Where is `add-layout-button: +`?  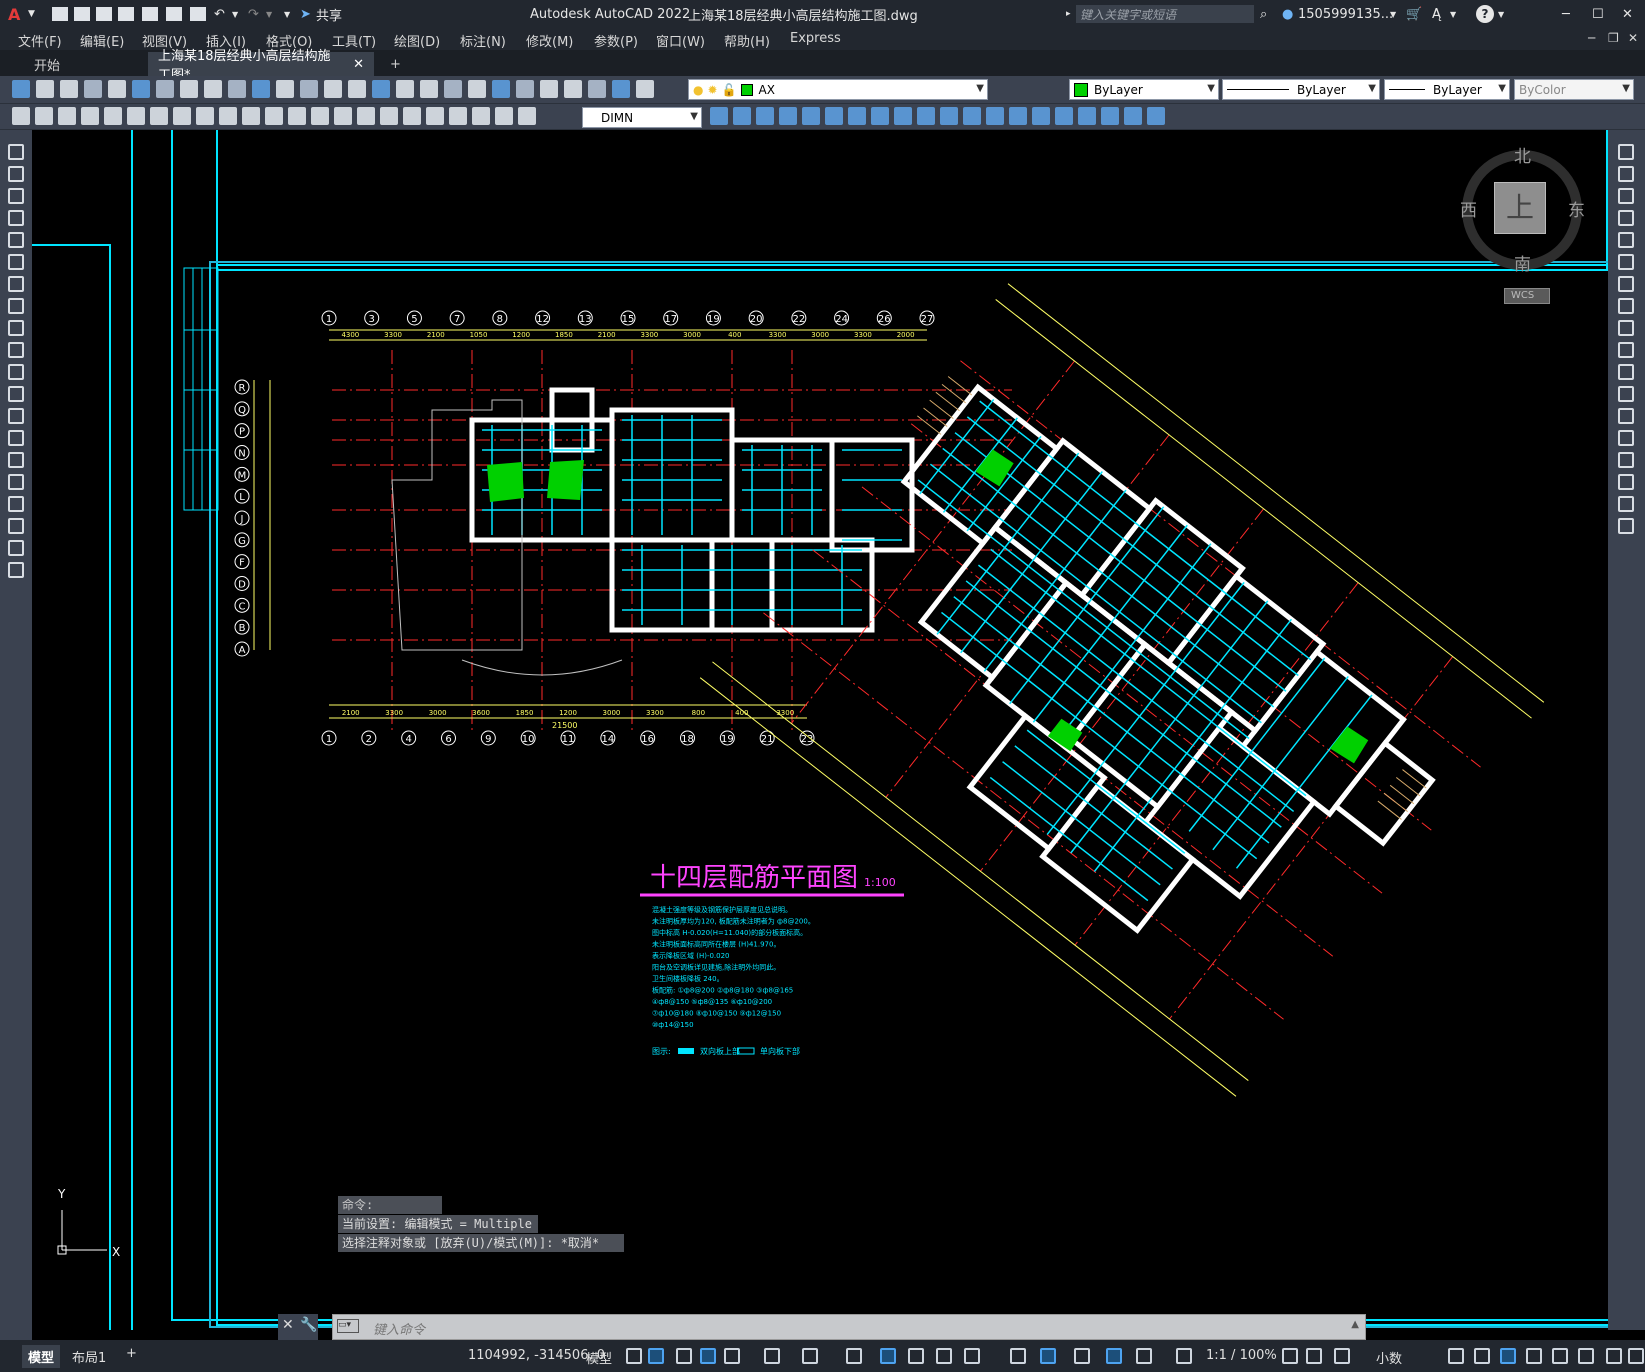
add-layout-button: + is located at coordinates (131, 1353).